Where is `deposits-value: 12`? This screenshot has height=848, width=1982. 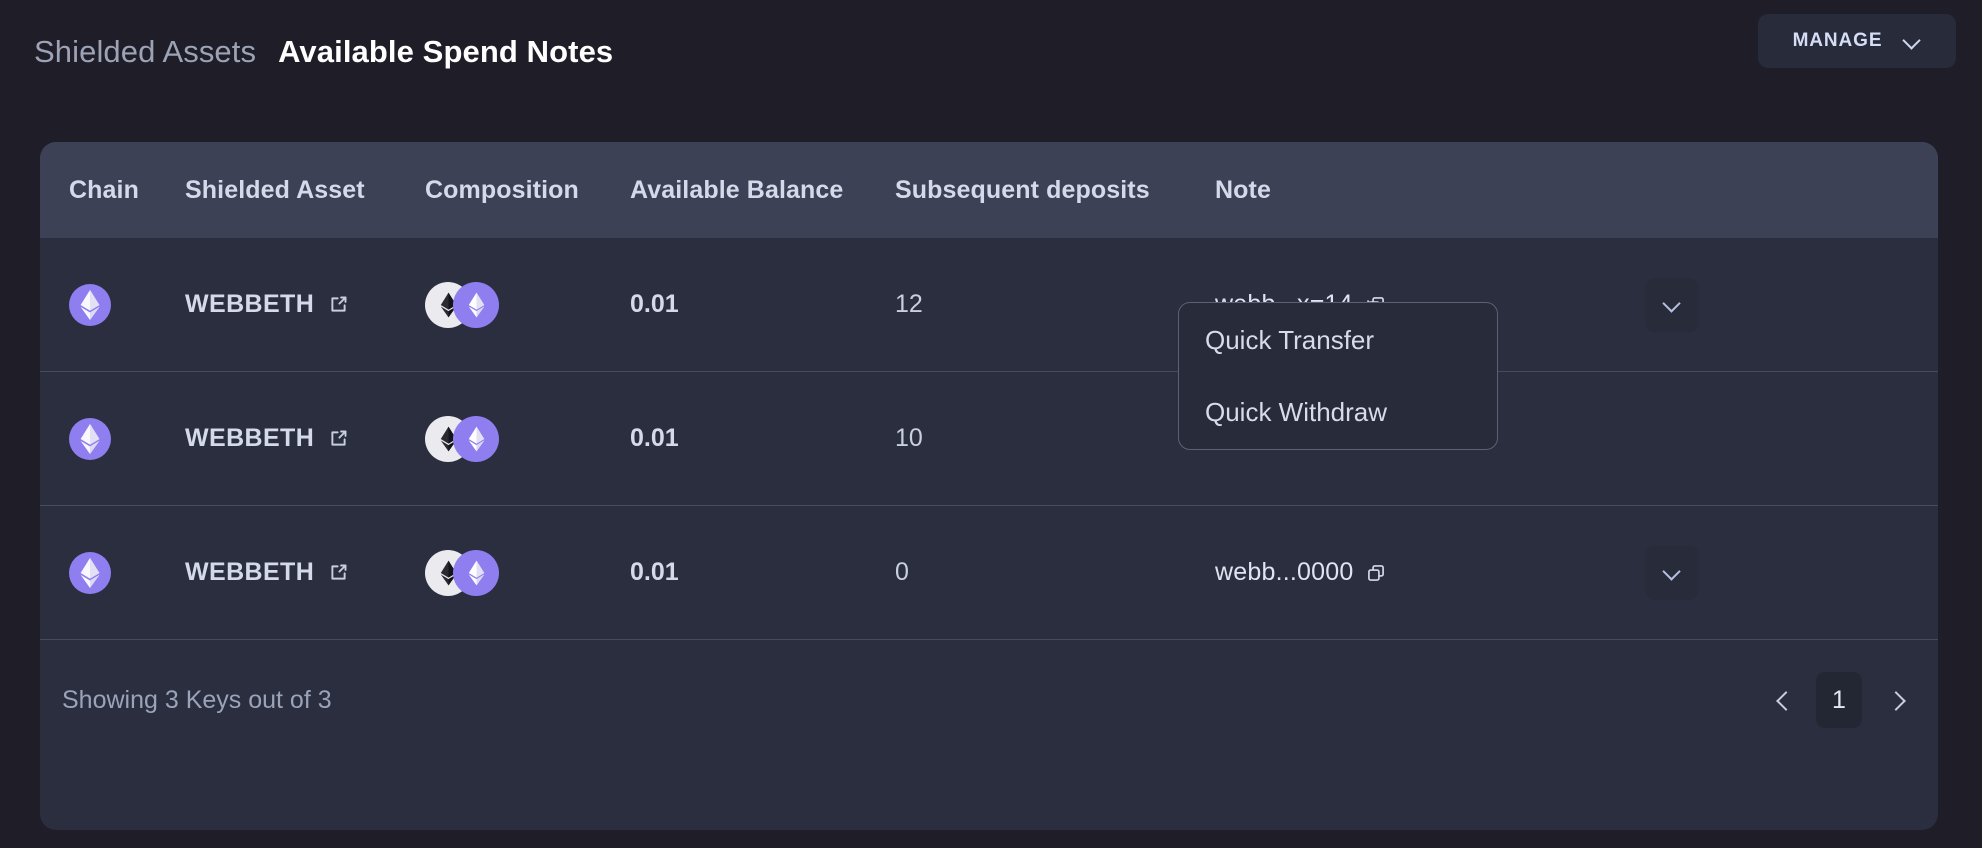
deposits-value: 12 is located at coordinates (909, 304).